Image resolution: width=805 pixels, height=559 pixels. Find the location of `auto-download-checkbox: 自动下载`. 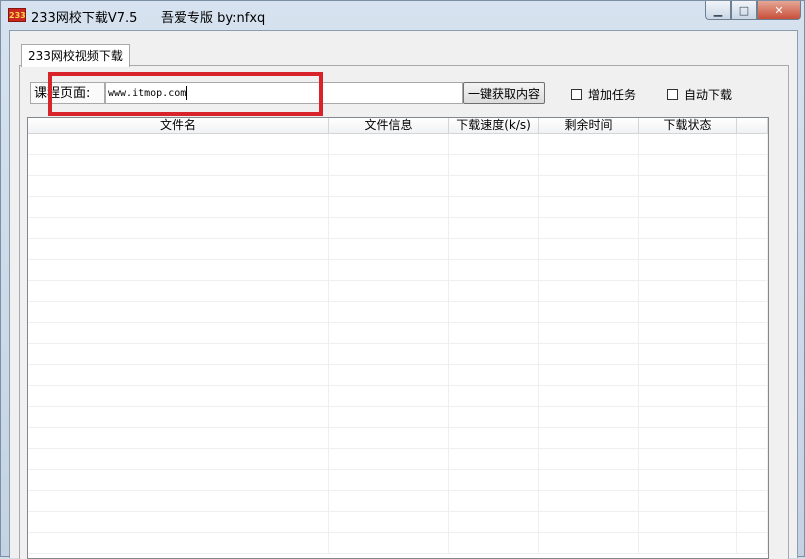

auto-download-checkbox: 自动下载 is located at coordinates (699, 94).